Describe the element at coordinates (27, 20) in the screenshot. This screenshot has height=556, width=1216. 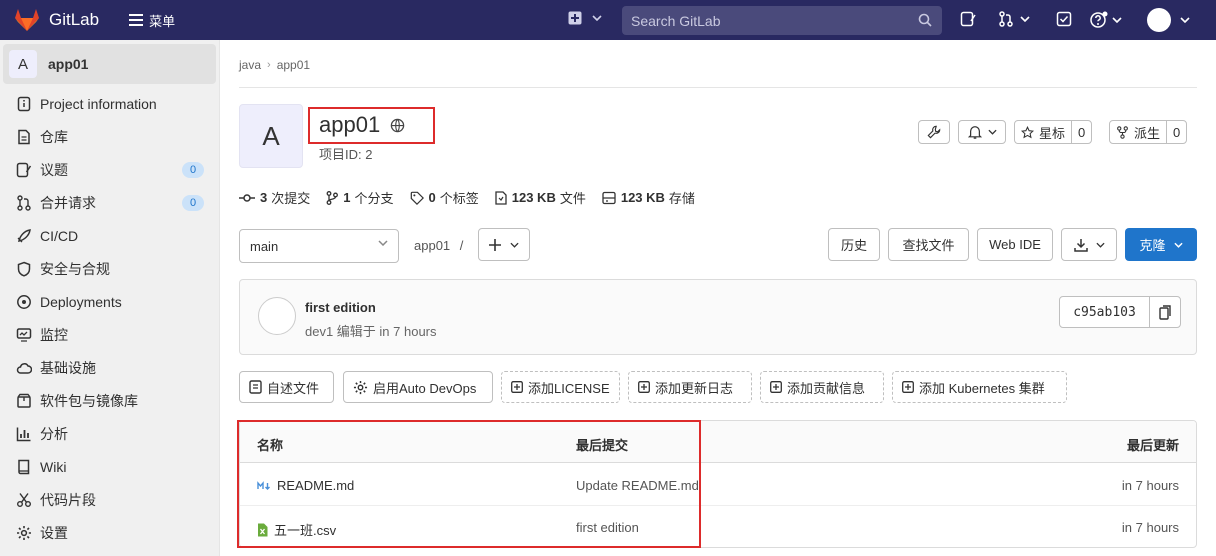
I see `gitlab-tanuki-icon` at that location.